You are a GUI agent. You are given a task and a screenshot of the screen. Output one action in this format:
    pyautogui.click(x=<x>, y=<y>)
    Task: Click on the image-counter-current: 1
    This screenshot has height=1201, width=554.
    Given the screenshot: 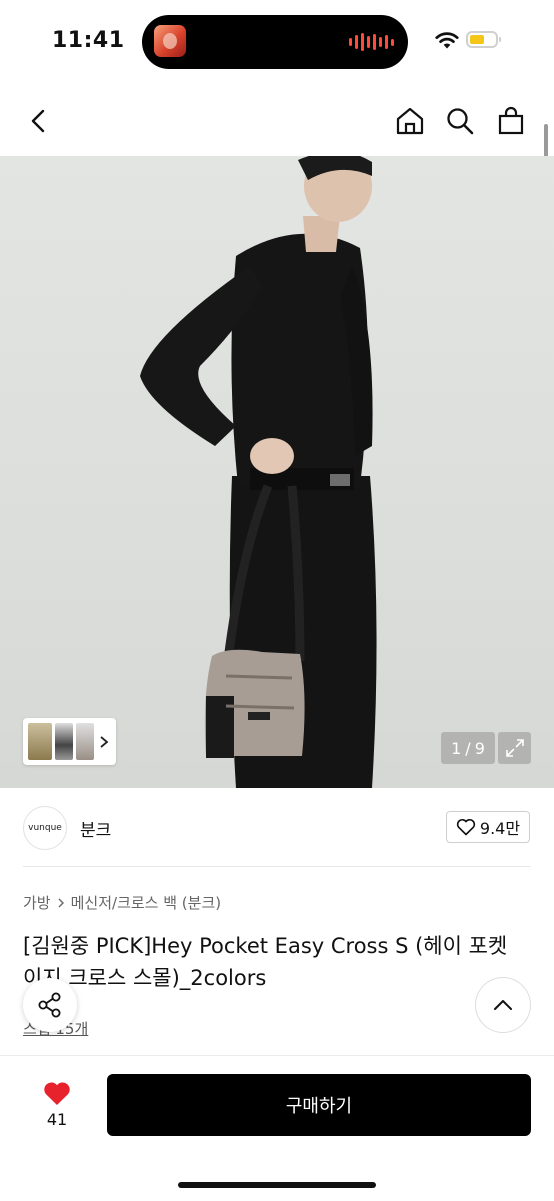 What is the action you would take?
    pyautogui.click(x=456, y=748)
    